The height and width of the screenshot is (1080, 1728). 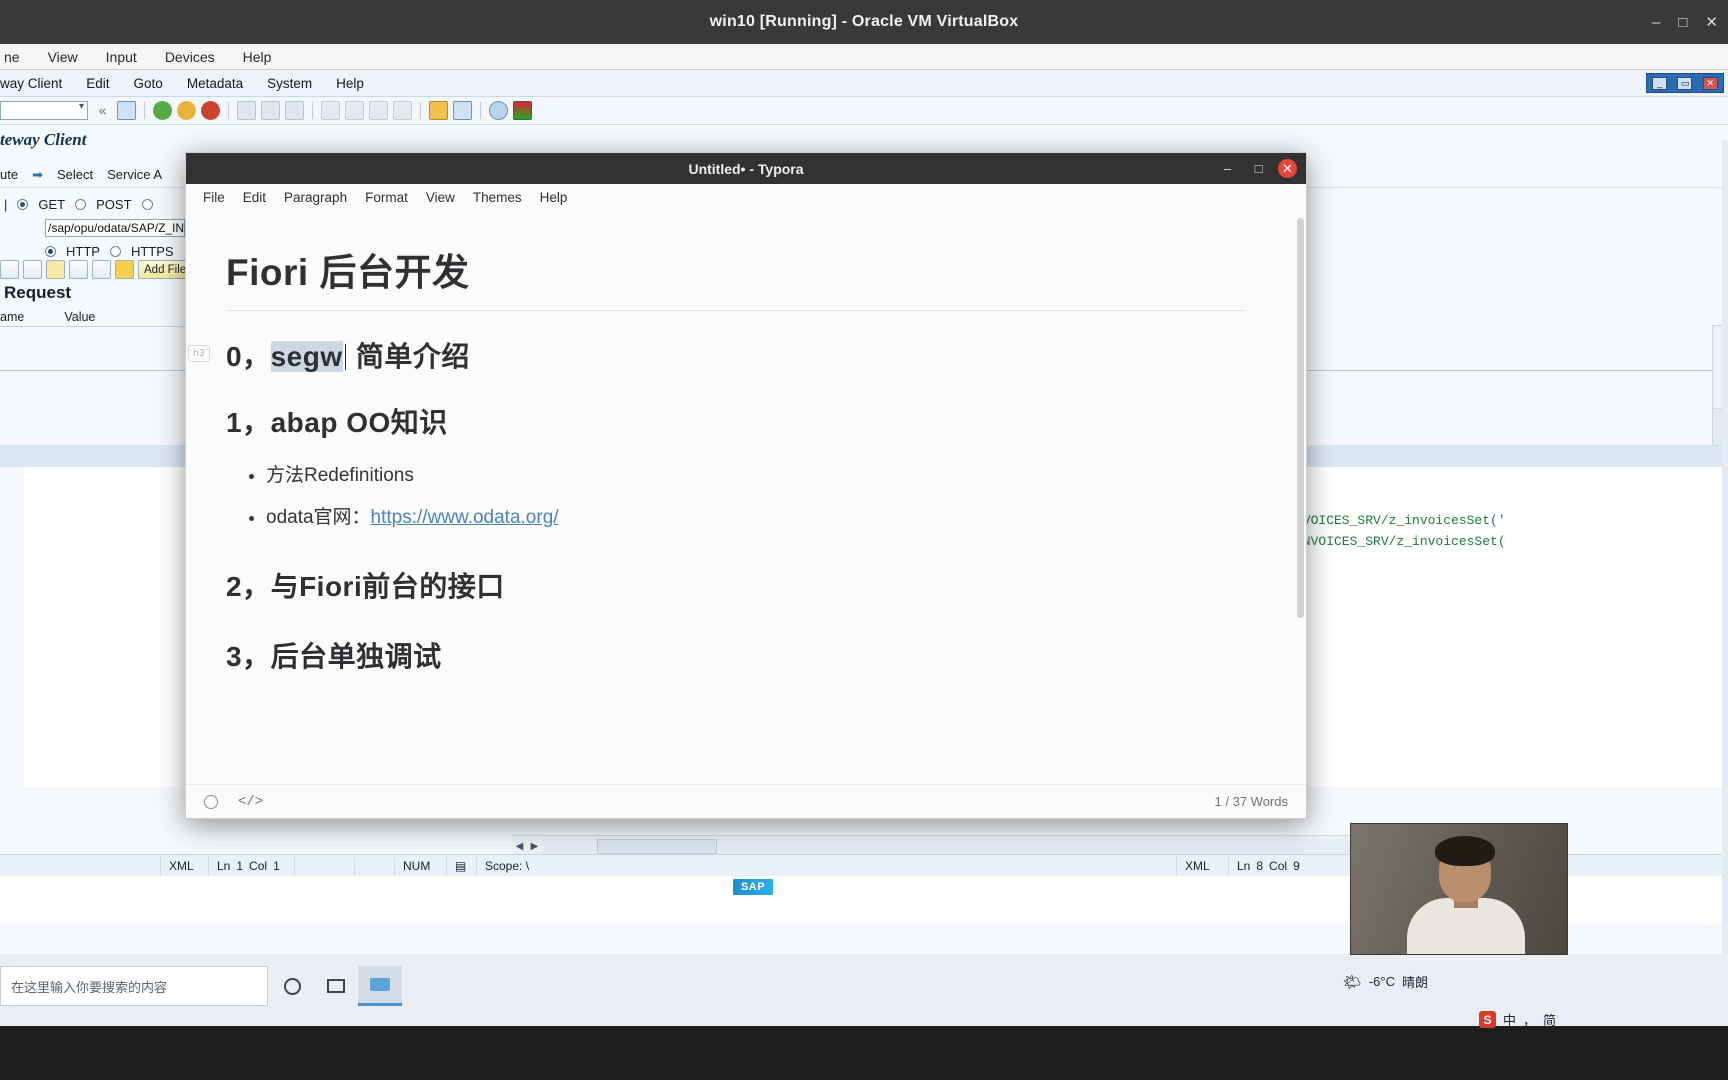 What do you see at coordinates (497, 197) in the screenshot?
I see `typora-menu-themes: Themes` at bounding box center [497, 197].